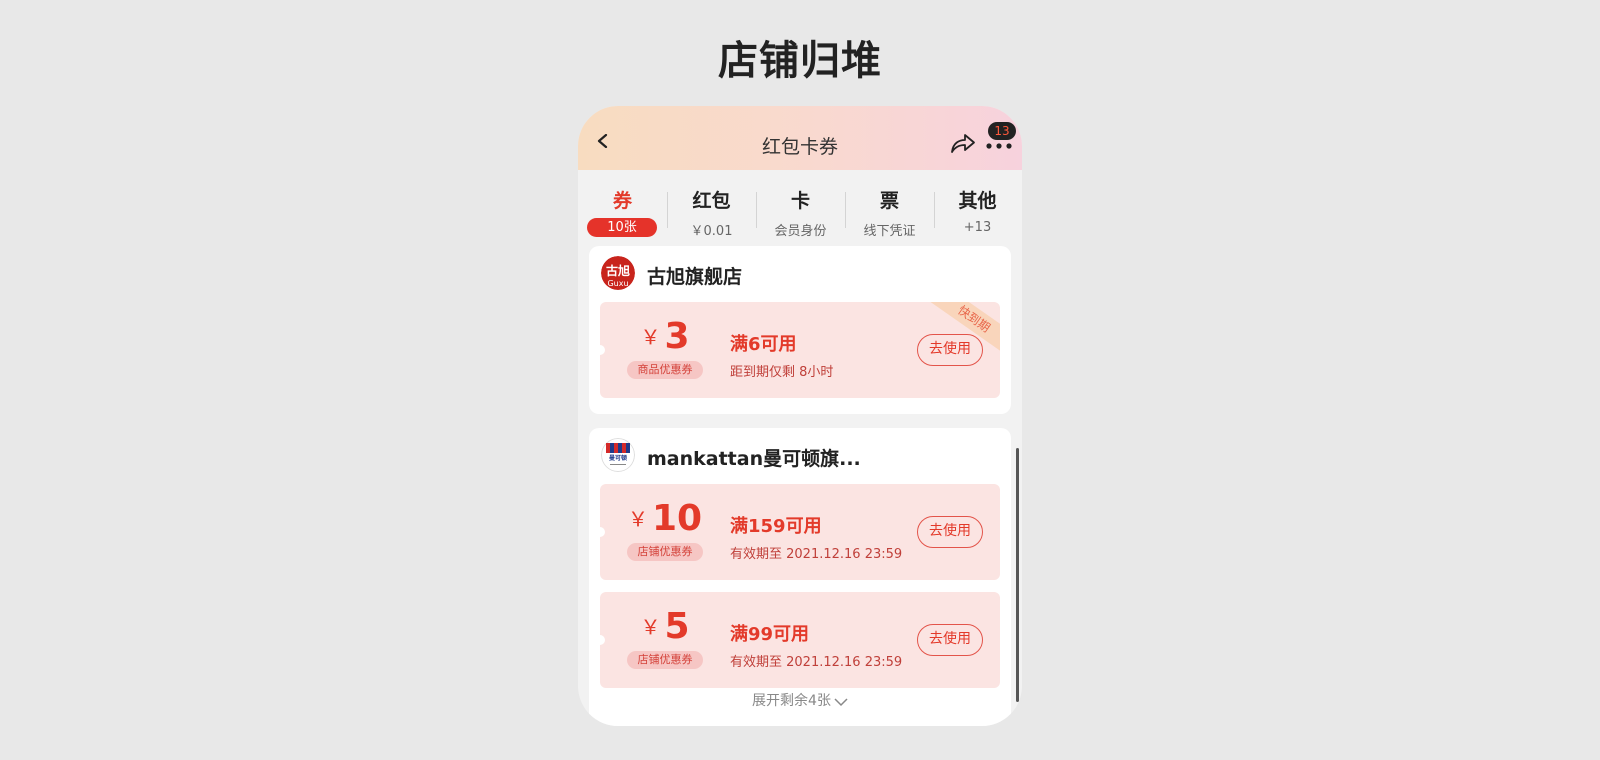 The image size is (1600, 760). I want to click on amount-value: 10, so click(677, 518).